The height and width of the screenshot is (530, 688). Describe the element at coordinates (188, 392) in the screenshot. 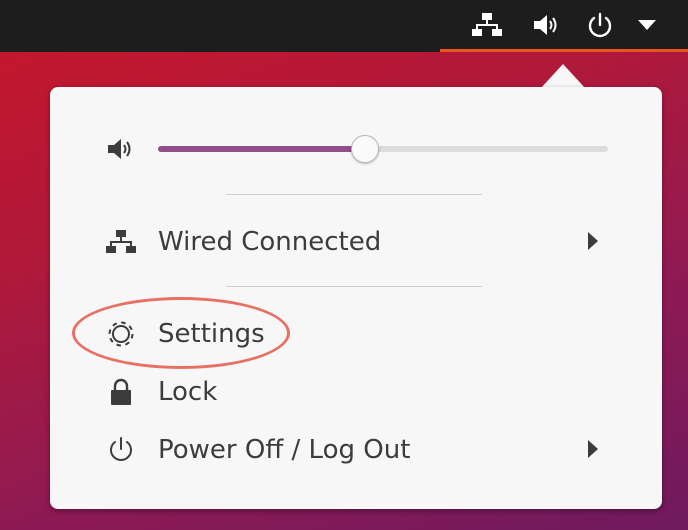

I see `menu-item-label: Lock` at that location.